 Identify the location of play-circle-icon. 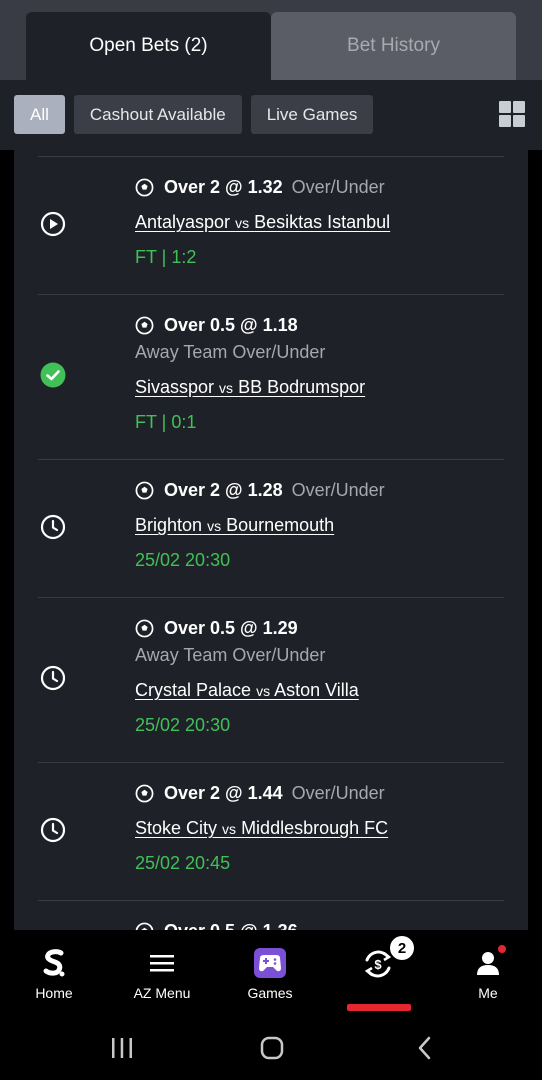
(53, 224).